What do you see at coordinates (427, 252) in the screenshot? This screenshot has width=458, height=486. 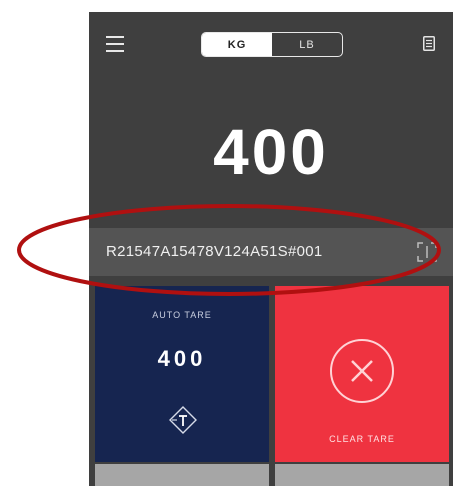 I see `scan-icon` at bounding box center [427, 252].